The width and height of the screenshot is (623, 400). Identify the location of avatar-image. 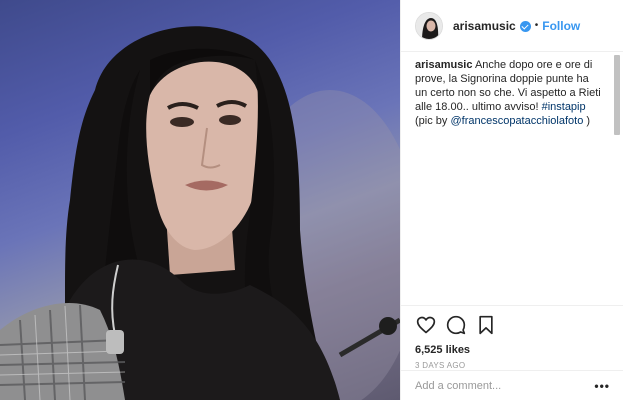
(429, 25).